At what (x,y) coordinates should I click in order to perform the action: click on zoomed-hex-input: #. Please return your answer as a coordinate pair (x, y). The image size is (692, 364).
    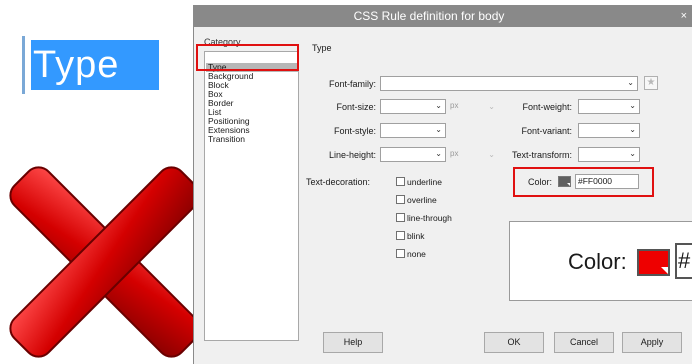
    Looking at the image, I should click on (683, 261).